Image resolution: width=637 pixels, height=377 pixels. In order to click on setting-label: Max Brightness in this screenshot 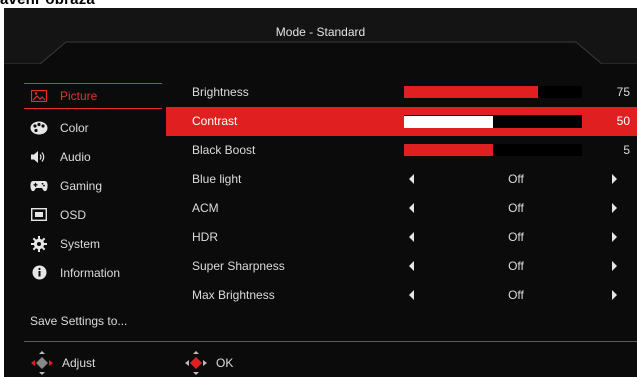, I will do `click(233, 295)`.